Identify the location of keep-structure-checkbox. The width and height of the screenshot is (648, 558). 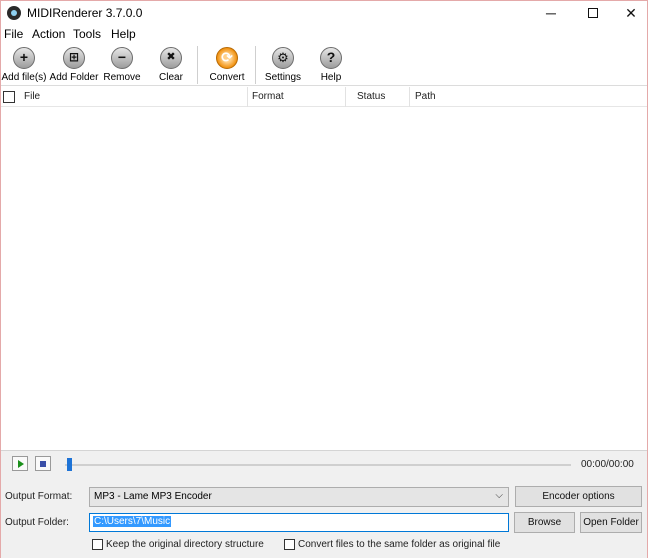
(97, 544).